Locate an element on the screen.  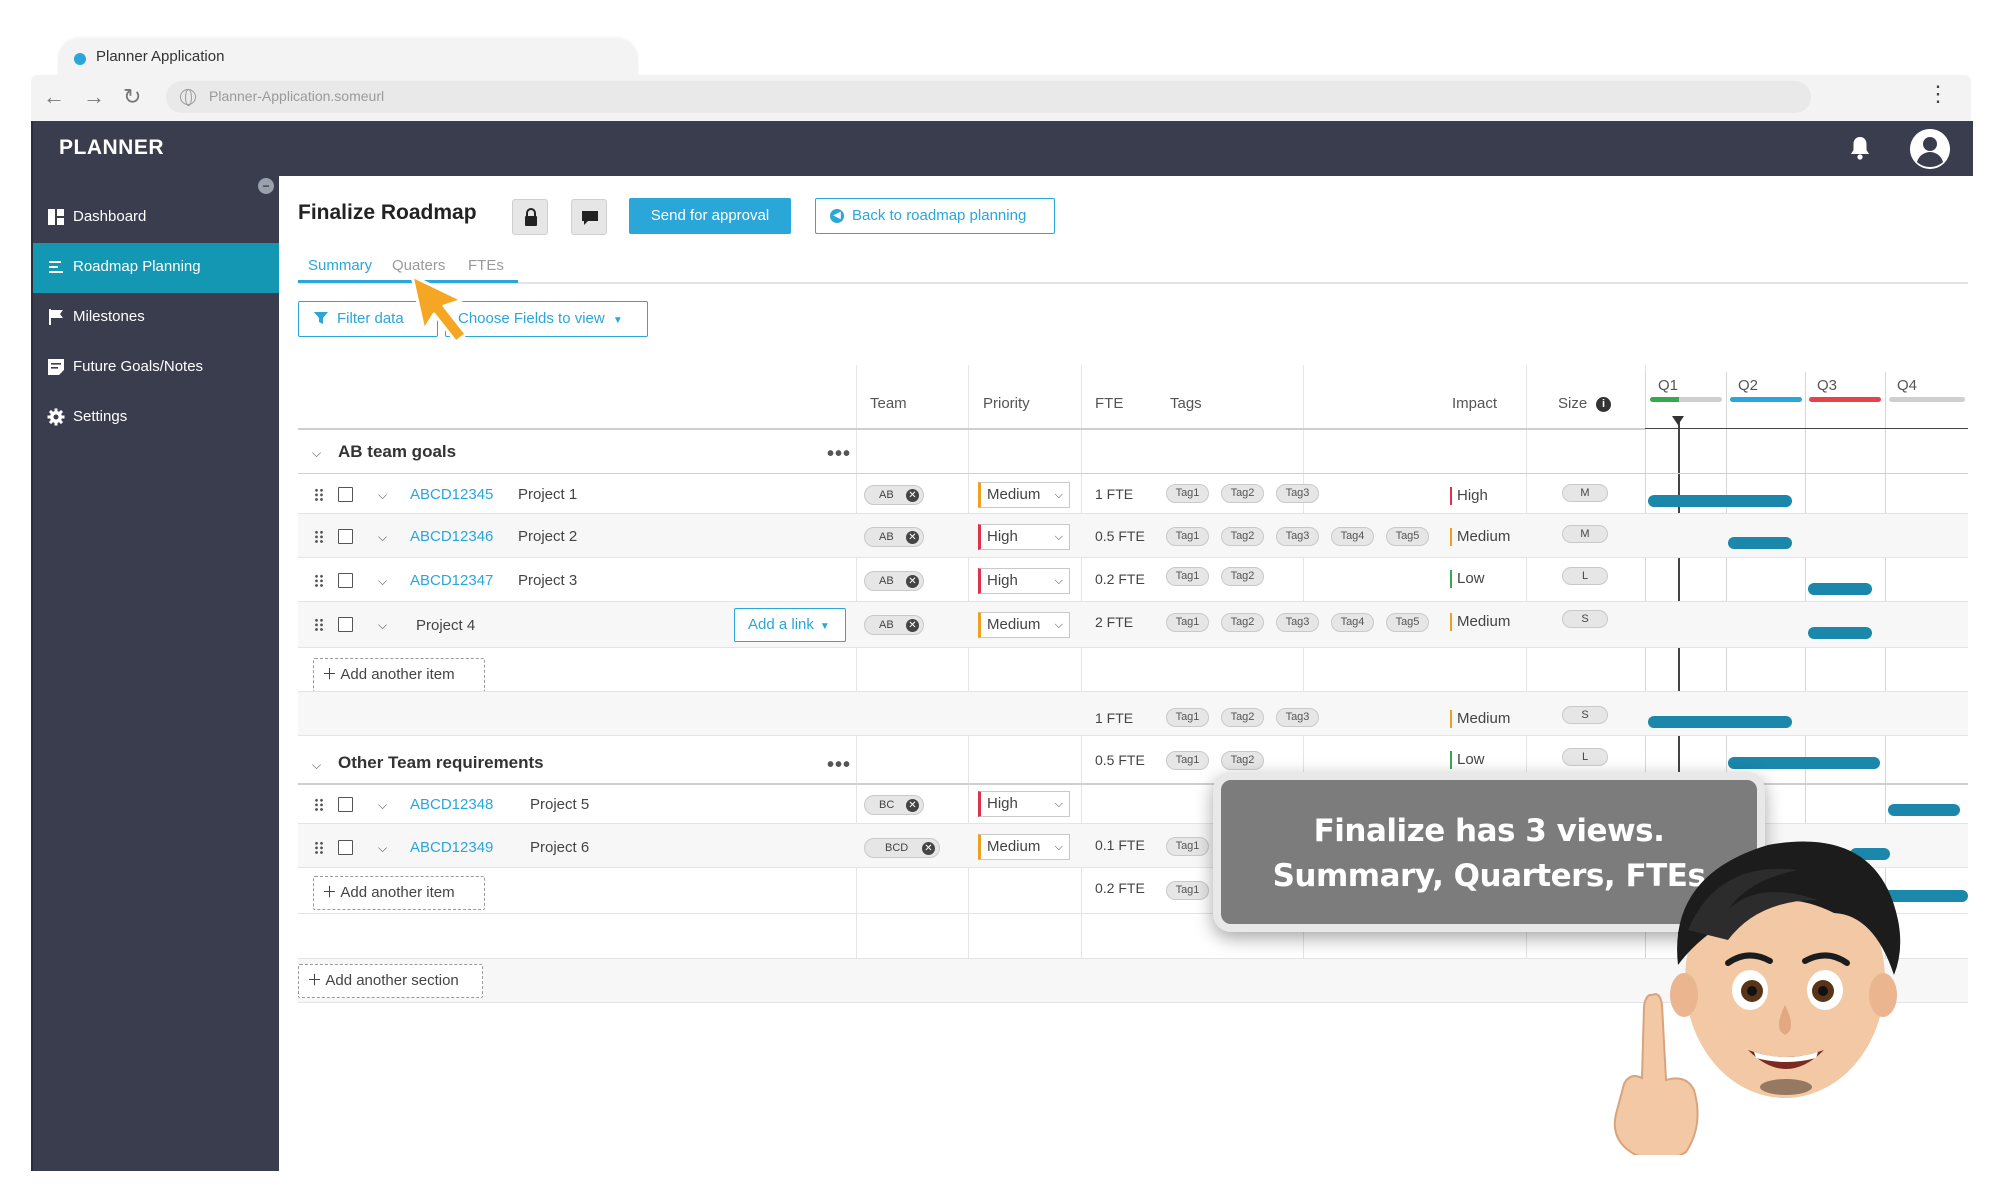
info-icon: i is located at coordinates (1603, 404).